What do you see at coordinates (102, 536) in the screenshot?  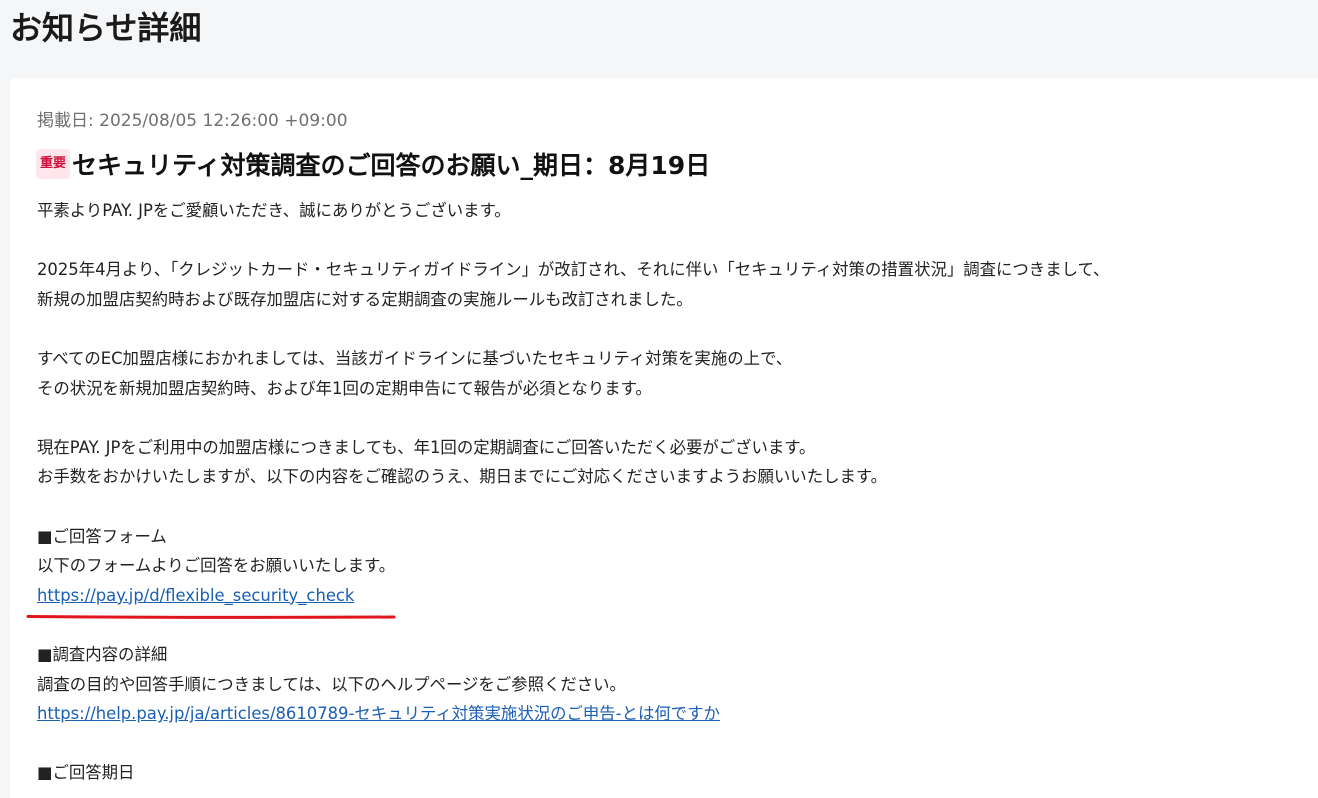 I see `section-heading-form: ■ご回答フォーム` at bounding box center [102, 536].